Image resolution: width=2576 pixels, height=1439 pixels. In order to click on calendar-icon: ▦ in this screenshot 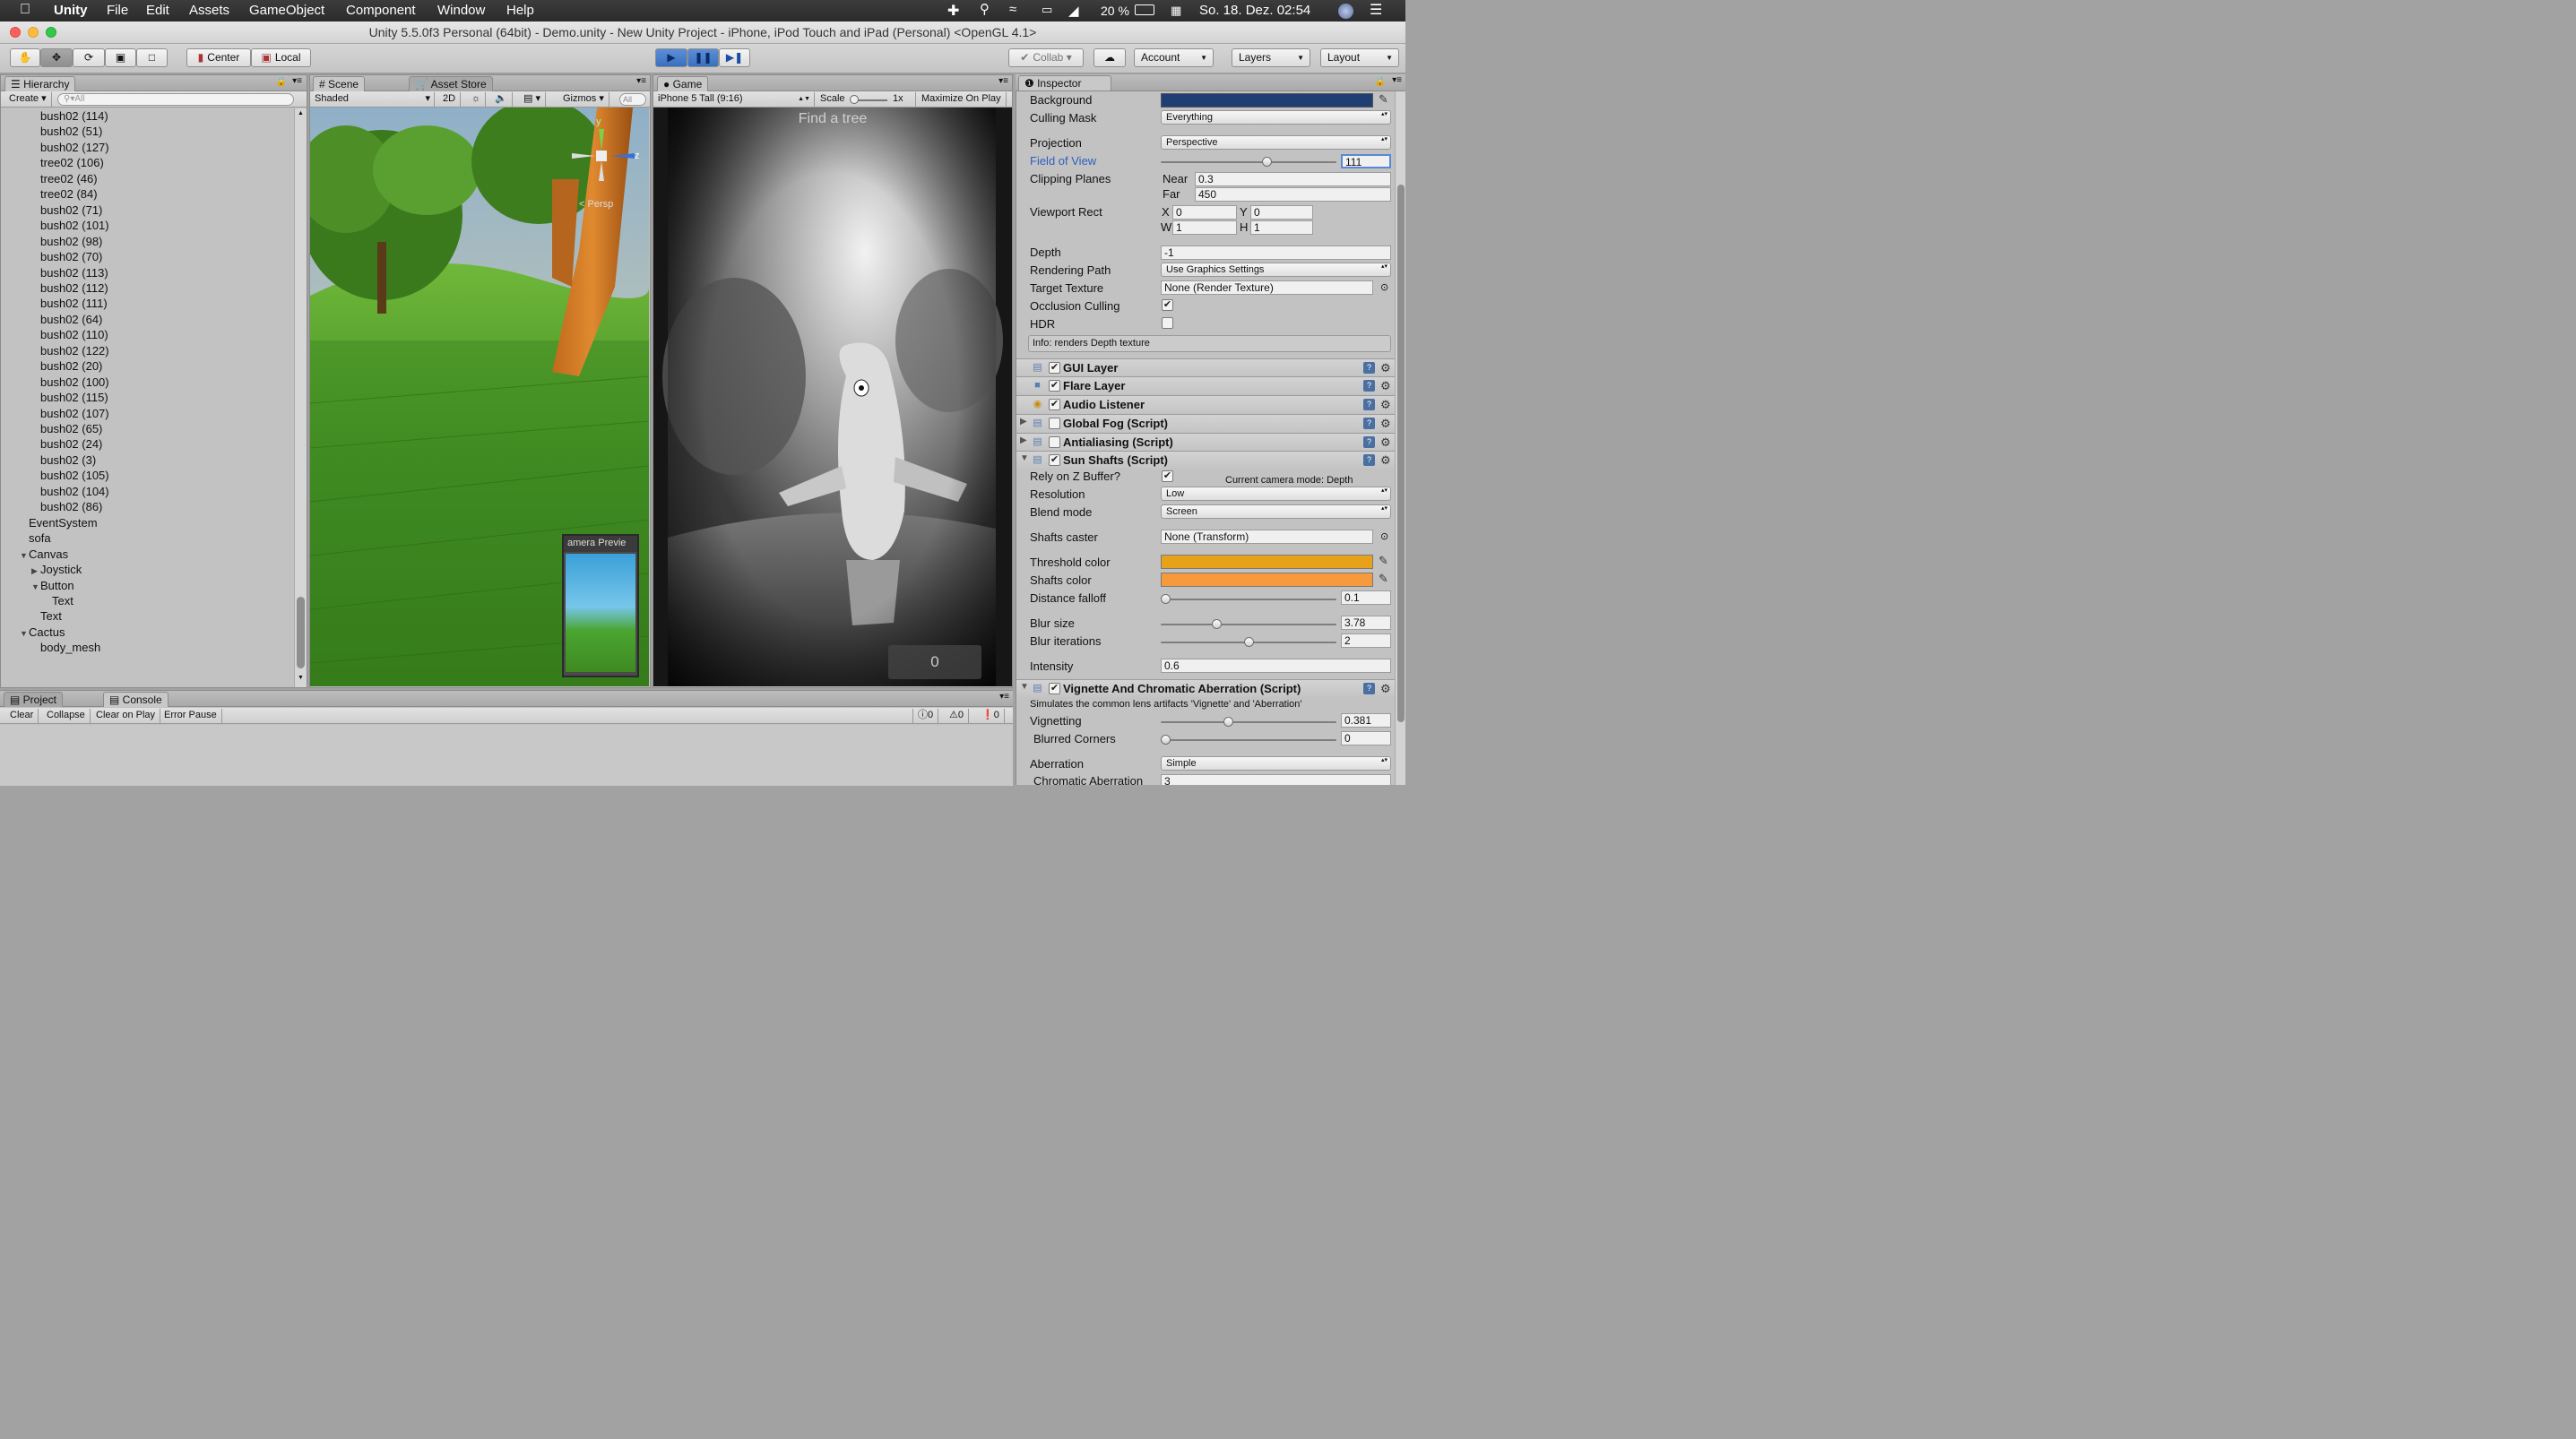, I will do `click(1176, 11)`.